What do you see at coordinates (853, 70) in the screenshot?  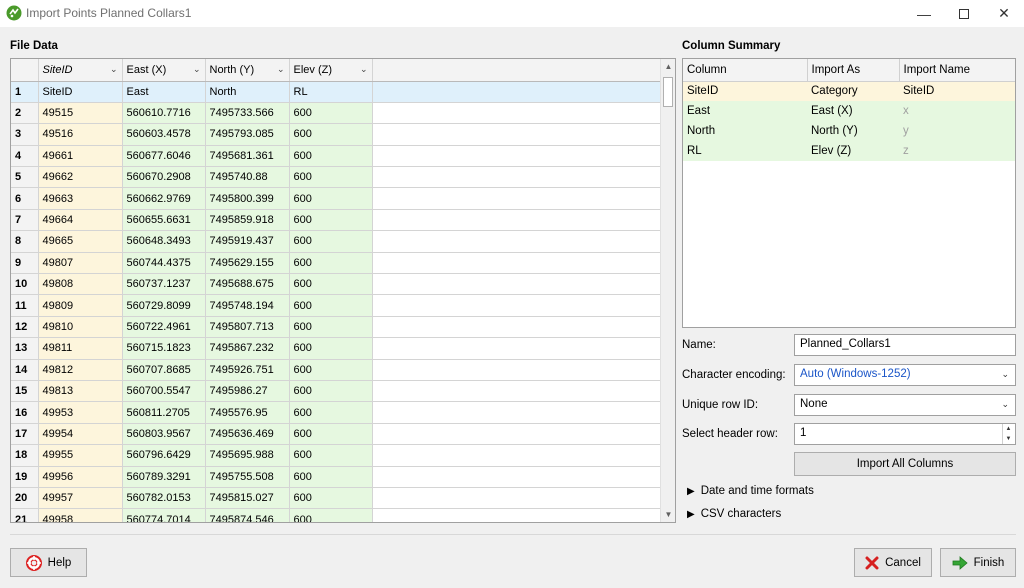 I see `summary-header-import-as: Import As` at bounding box center [853, 70].